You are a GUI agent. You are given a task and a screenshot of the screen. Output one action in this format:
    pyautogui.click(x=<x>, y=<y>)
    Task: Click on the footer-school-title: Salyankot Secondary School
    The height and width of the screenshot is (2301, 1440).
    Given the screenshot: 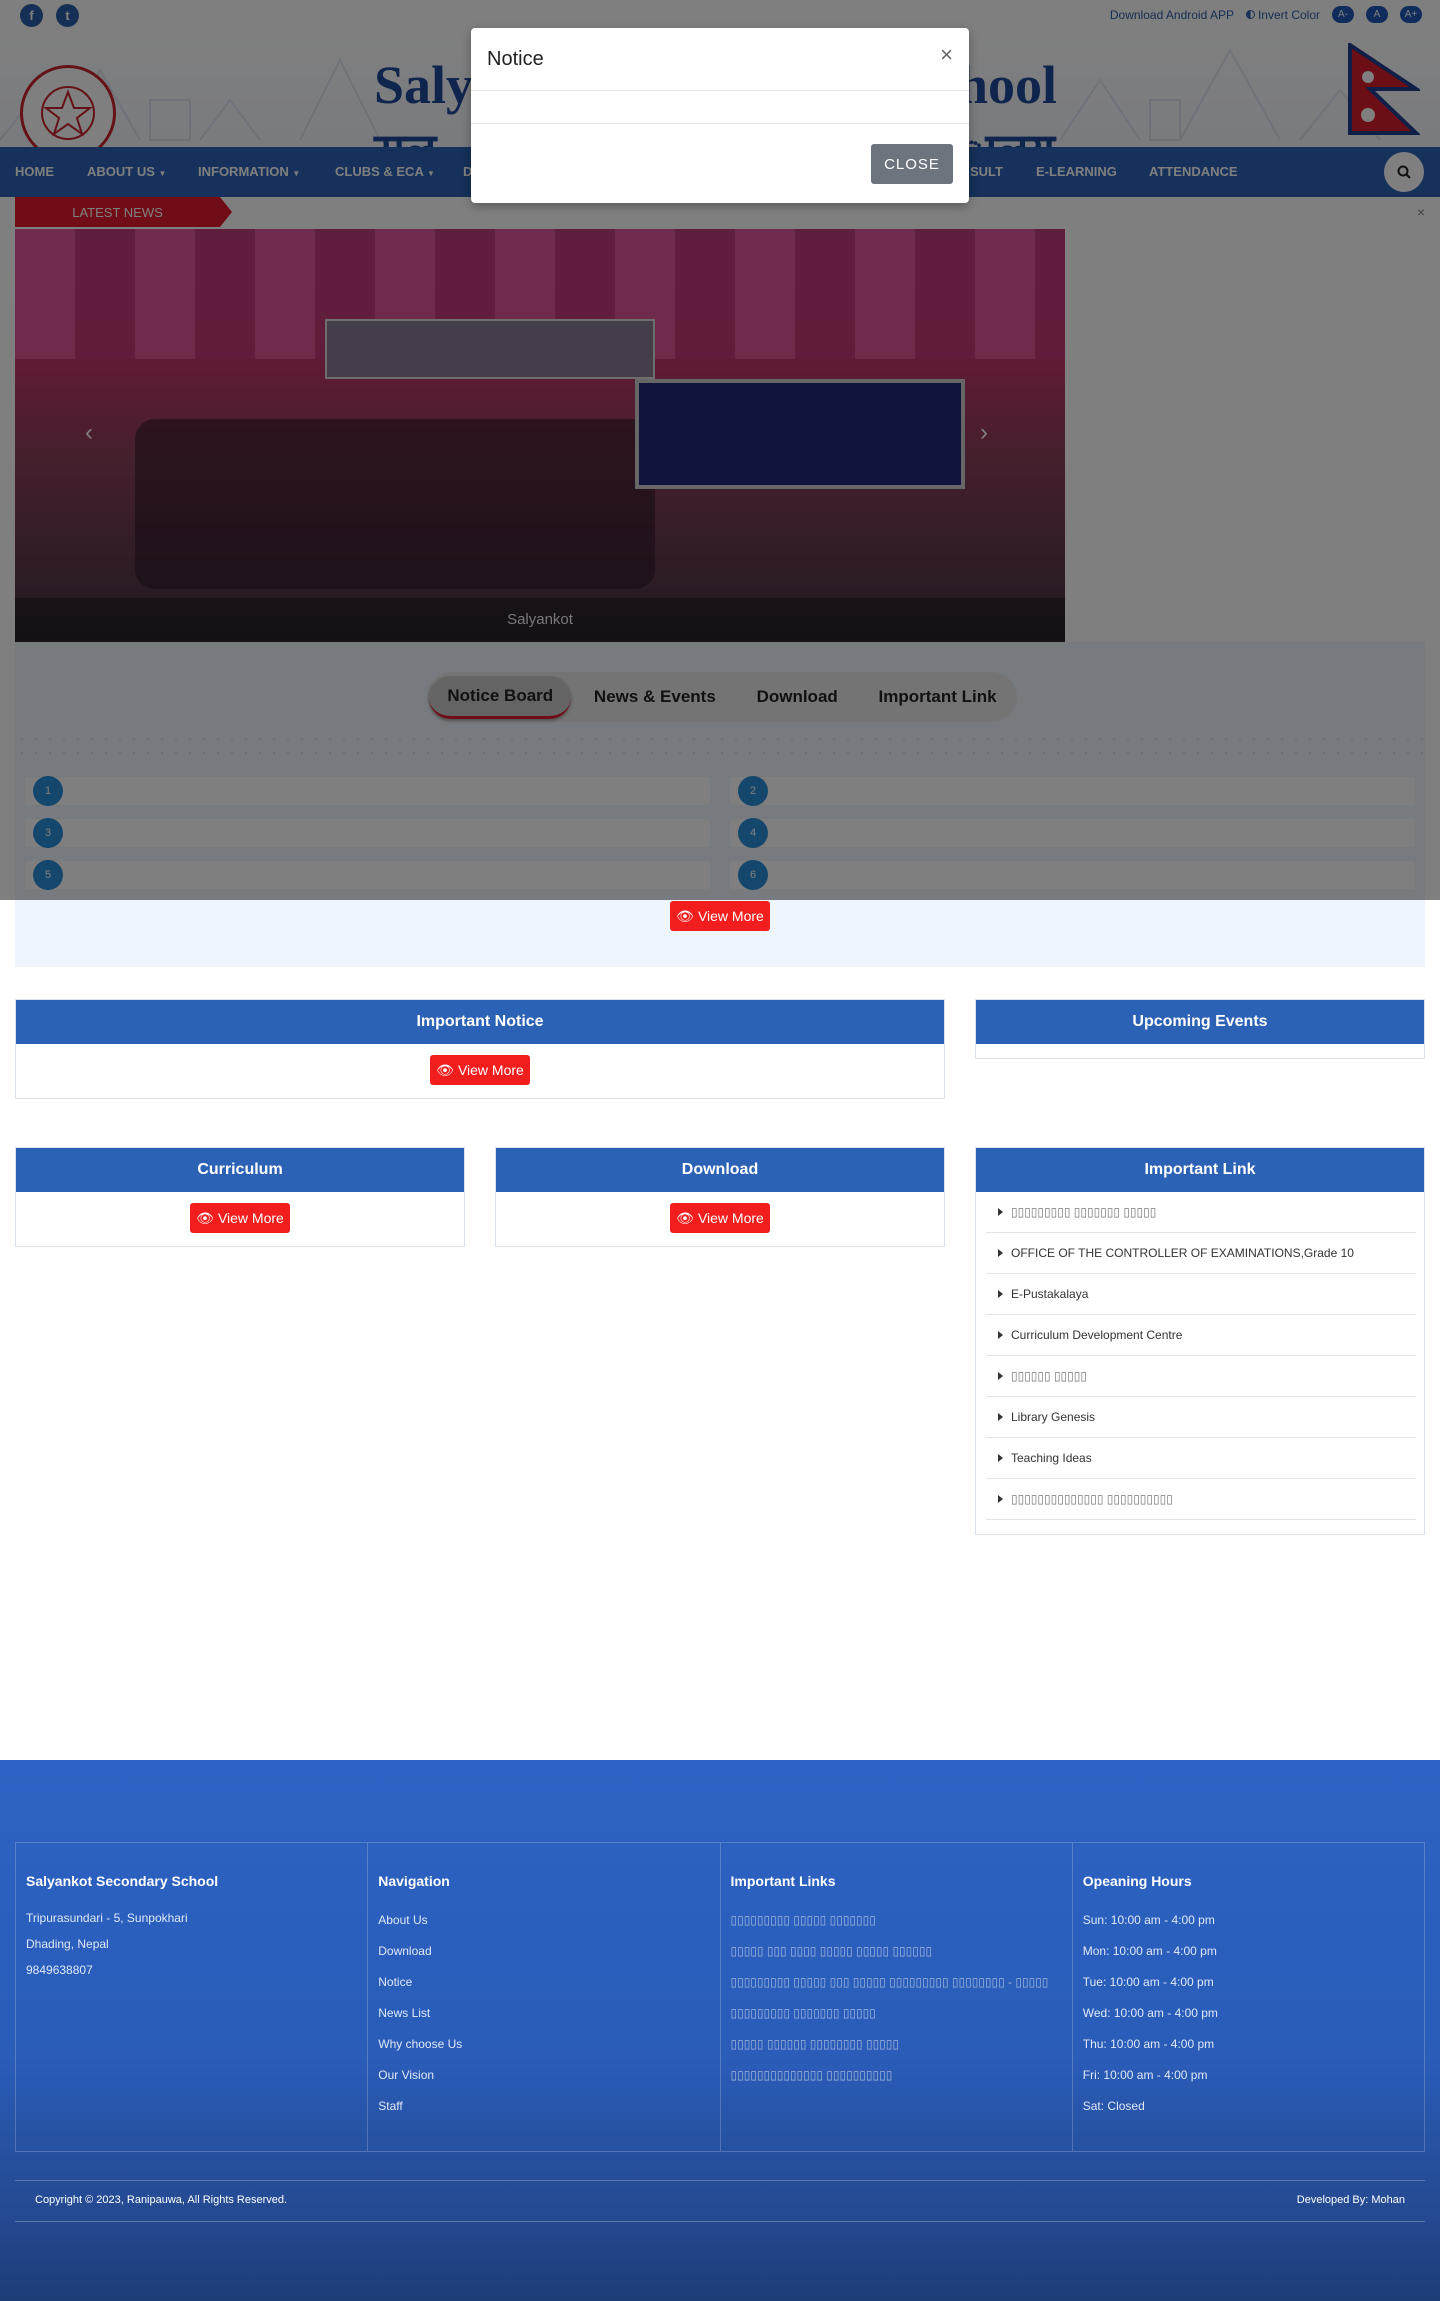 What is the action you would take?
    pyautogui.click(x=122, y=1881)
    